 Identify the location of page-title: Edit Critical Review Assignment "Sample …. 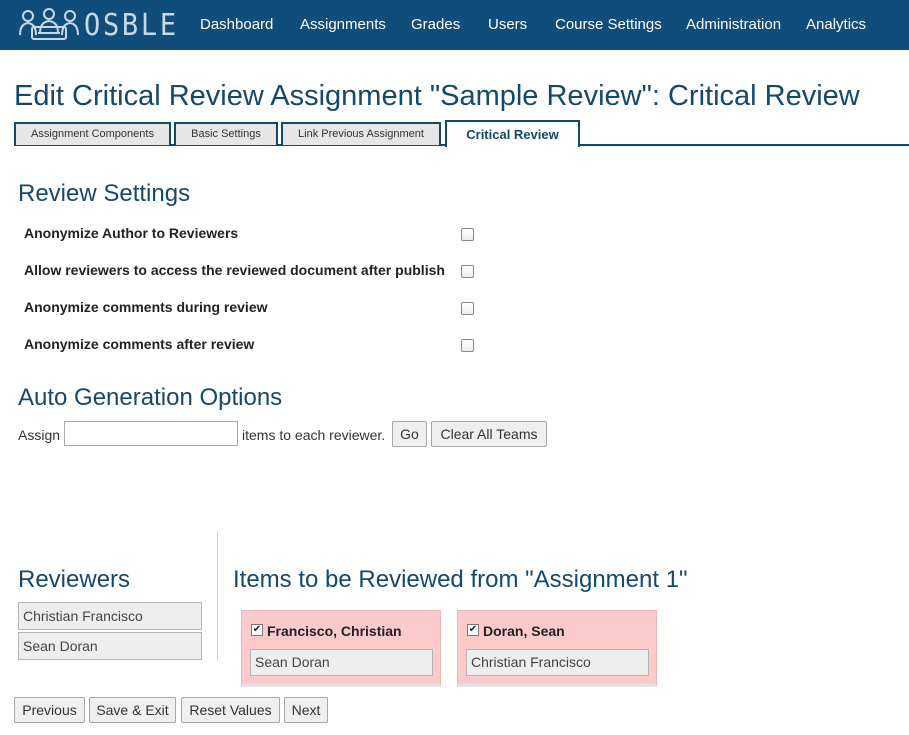
(437, 96).